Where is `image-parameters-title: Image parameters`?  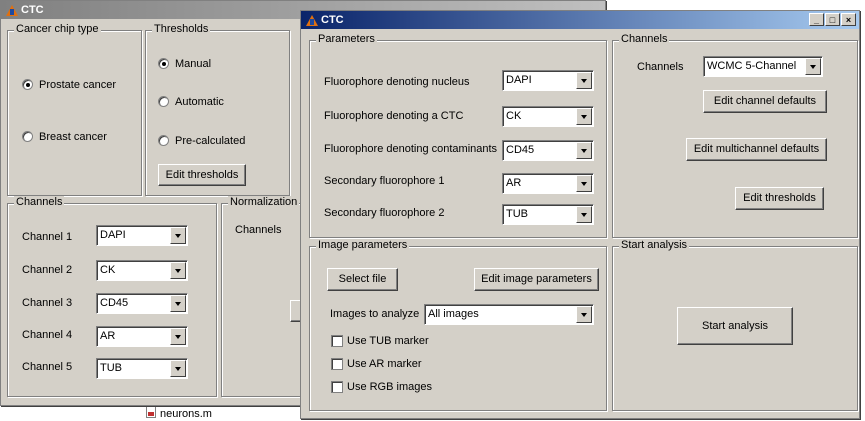 image-parameters-title: Image parameters is located at coordinates (363, 245).